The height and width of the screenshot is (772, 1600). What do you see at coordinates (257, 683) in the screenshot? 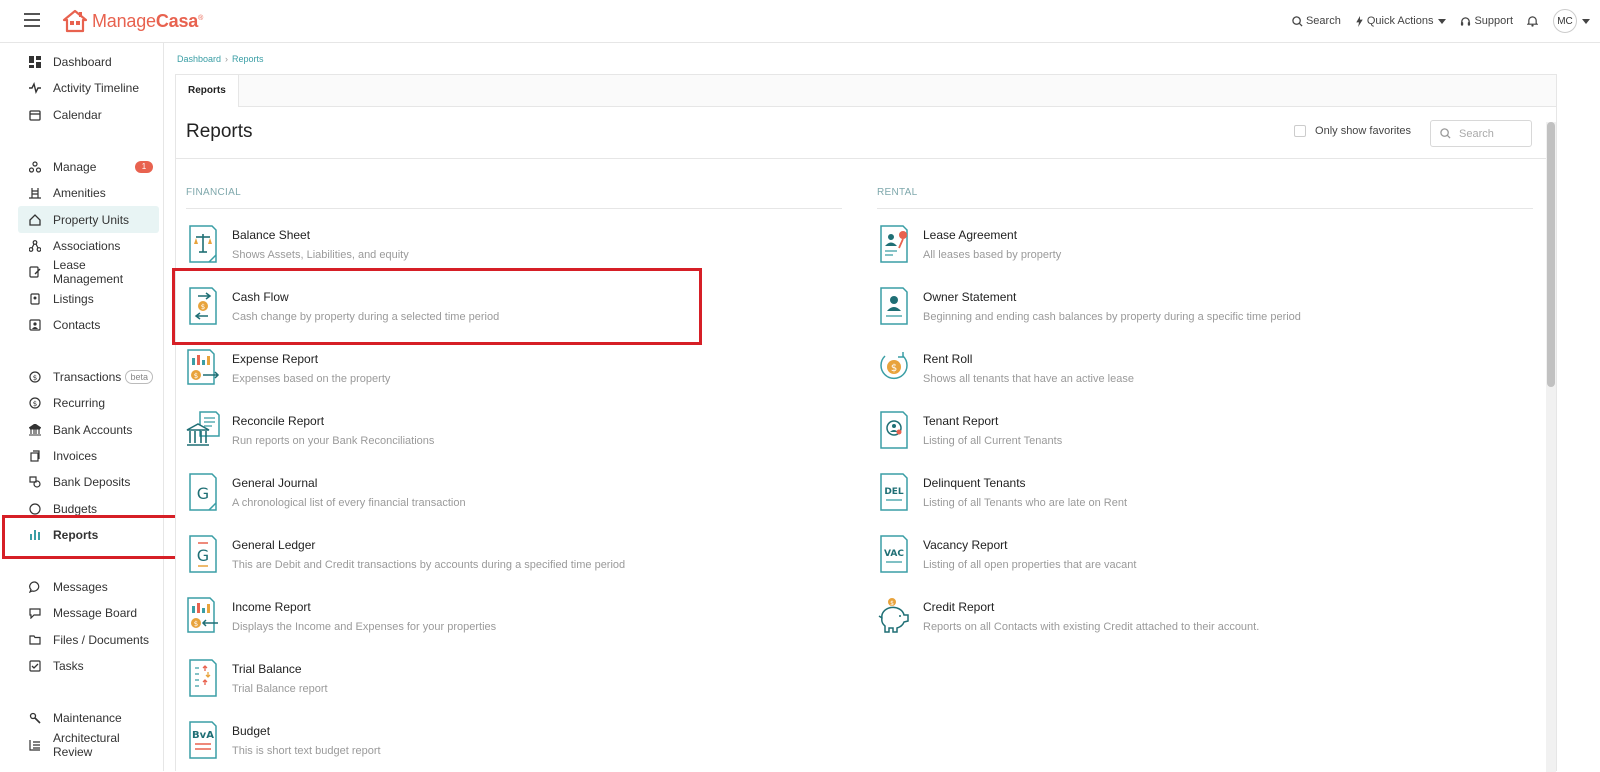
I see `report-trial-balance: Trial Balance Trial Balance report` at bounding box center [257, 683].